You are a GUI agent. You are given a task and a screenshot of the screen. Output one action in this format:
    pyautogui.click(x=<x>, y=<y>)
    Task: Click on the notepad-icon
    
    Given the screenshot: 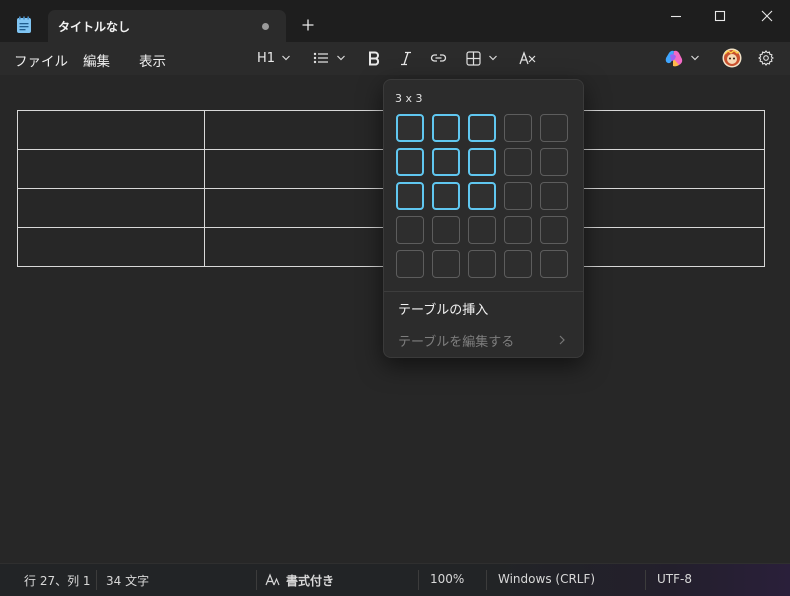 What is the action you would take?
    pyautogui.click(x=24, y=25)
    